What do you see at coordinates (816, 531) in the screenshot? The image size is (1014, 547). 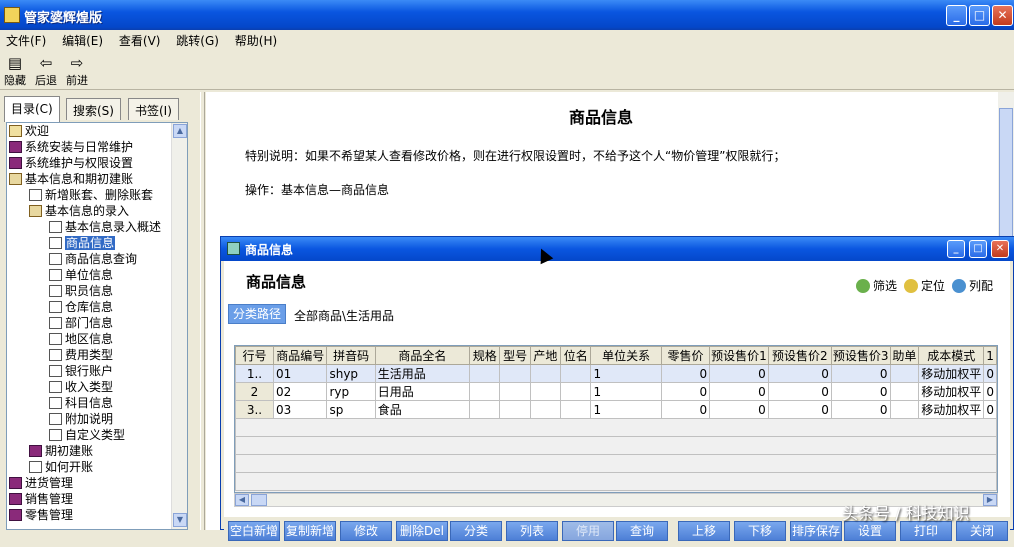 I see `action-button: 排序保存` at bounding box center [816, 531].